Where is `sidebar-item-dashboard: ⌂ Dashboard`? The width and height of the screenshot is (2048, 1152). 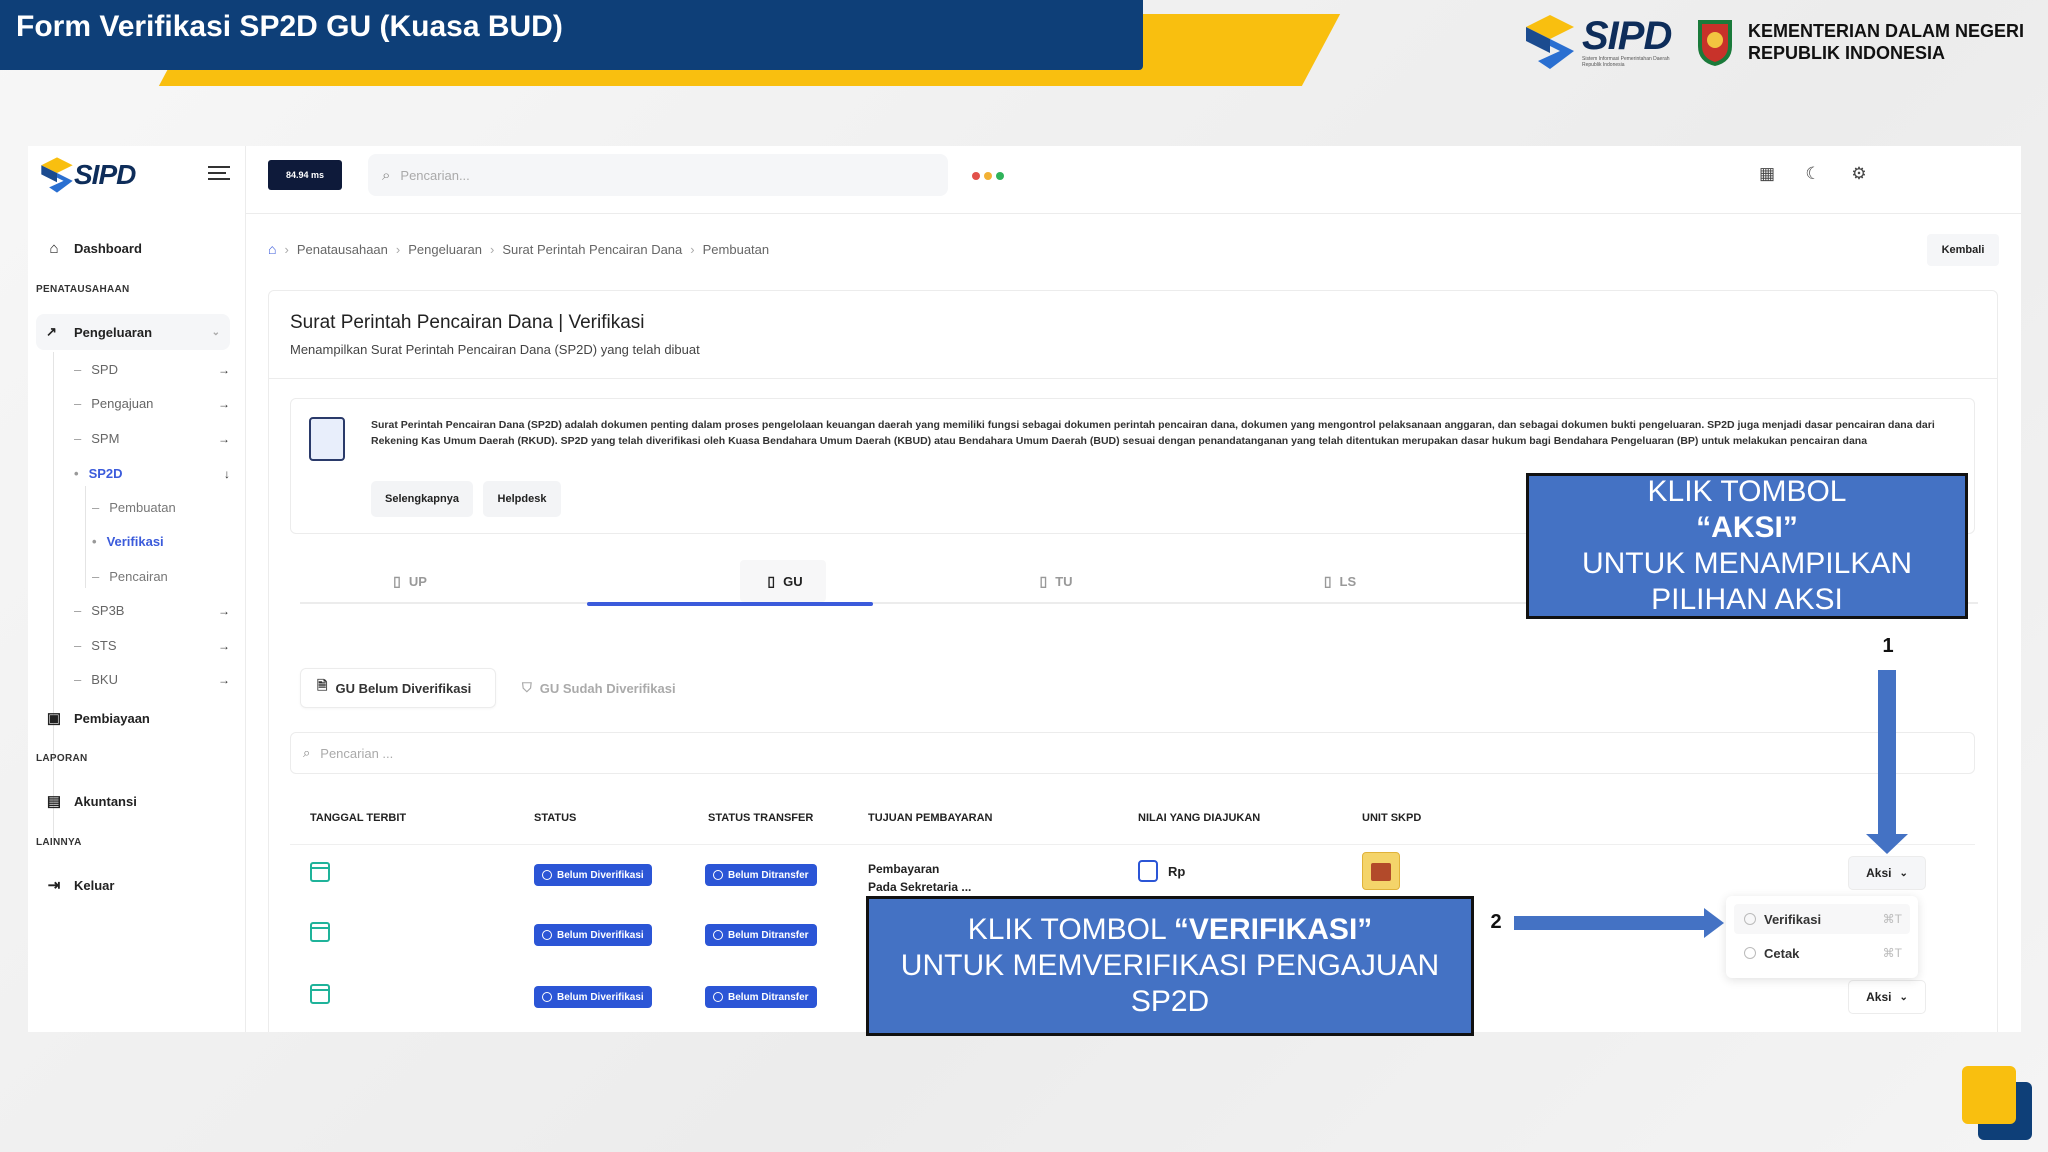 sidebar-item-dashboard: ⌂ Dashboard is located at coordinates (92, 248).